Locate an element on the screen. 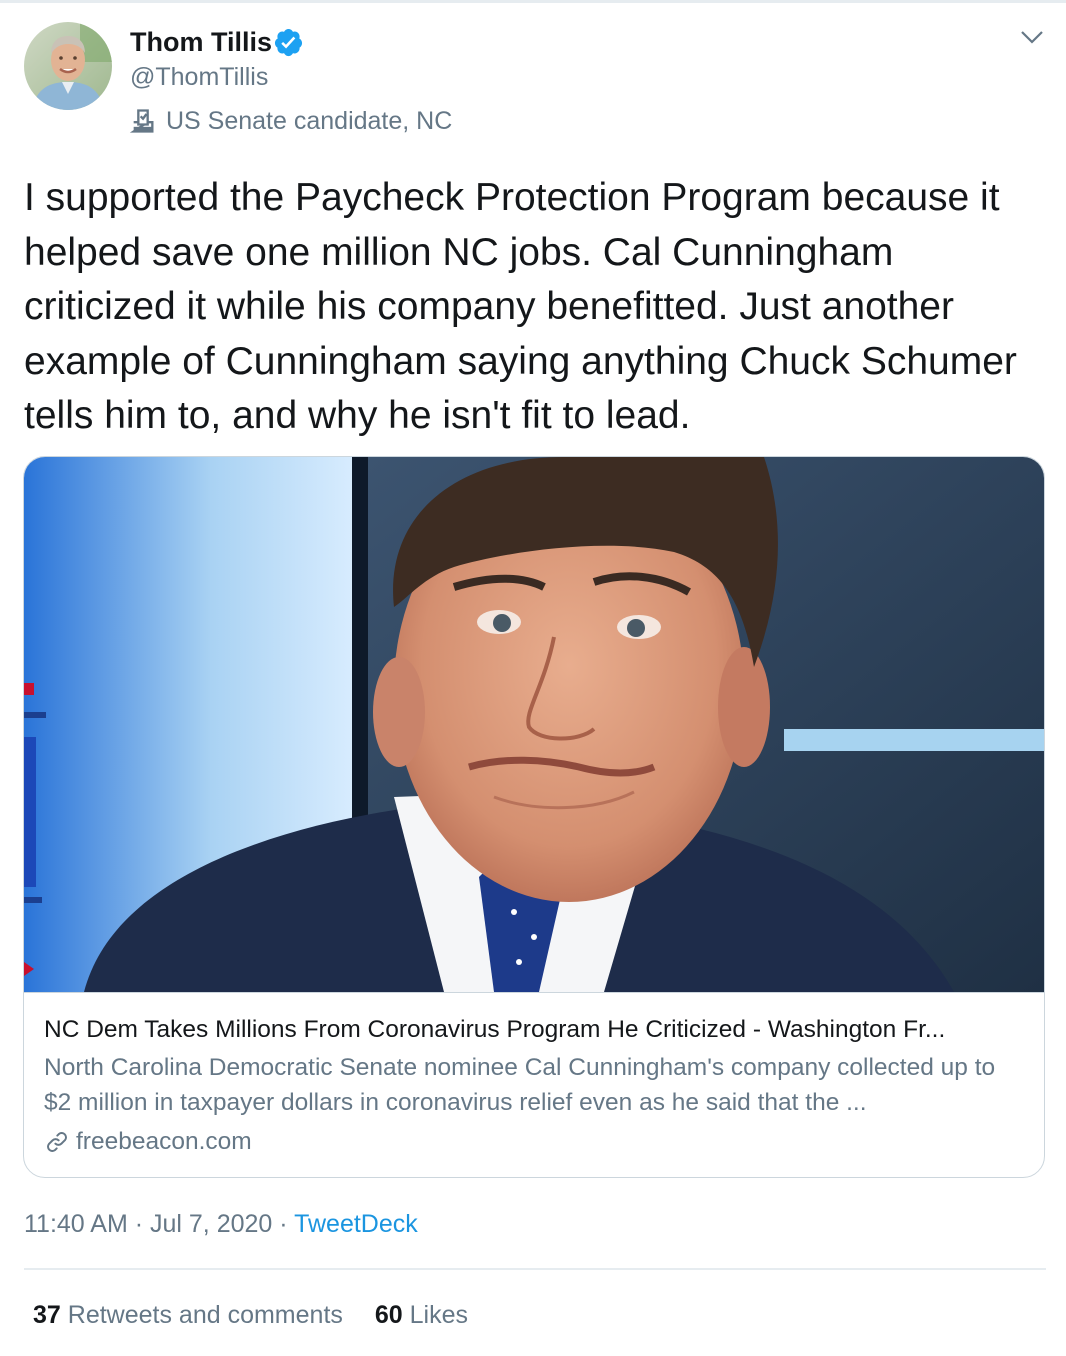 The height and width of the screenshot is (1356, 1066). author-handle: @ThomTillis is located at coordinates (199, 77).